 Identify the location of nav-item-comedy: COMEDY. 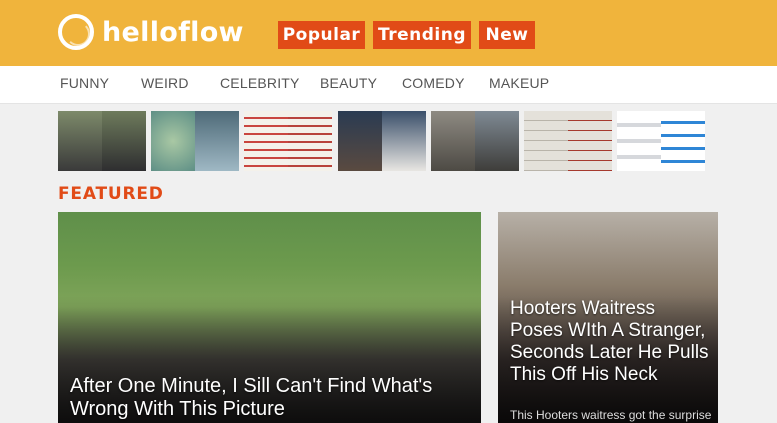
(433, 83).